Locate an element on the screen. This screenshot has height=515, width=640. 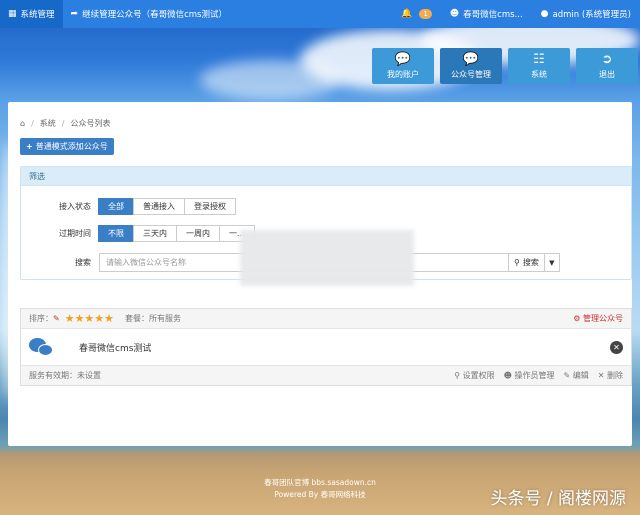
rating-stars: ★★★★★ is located at coordinates (89, 318).